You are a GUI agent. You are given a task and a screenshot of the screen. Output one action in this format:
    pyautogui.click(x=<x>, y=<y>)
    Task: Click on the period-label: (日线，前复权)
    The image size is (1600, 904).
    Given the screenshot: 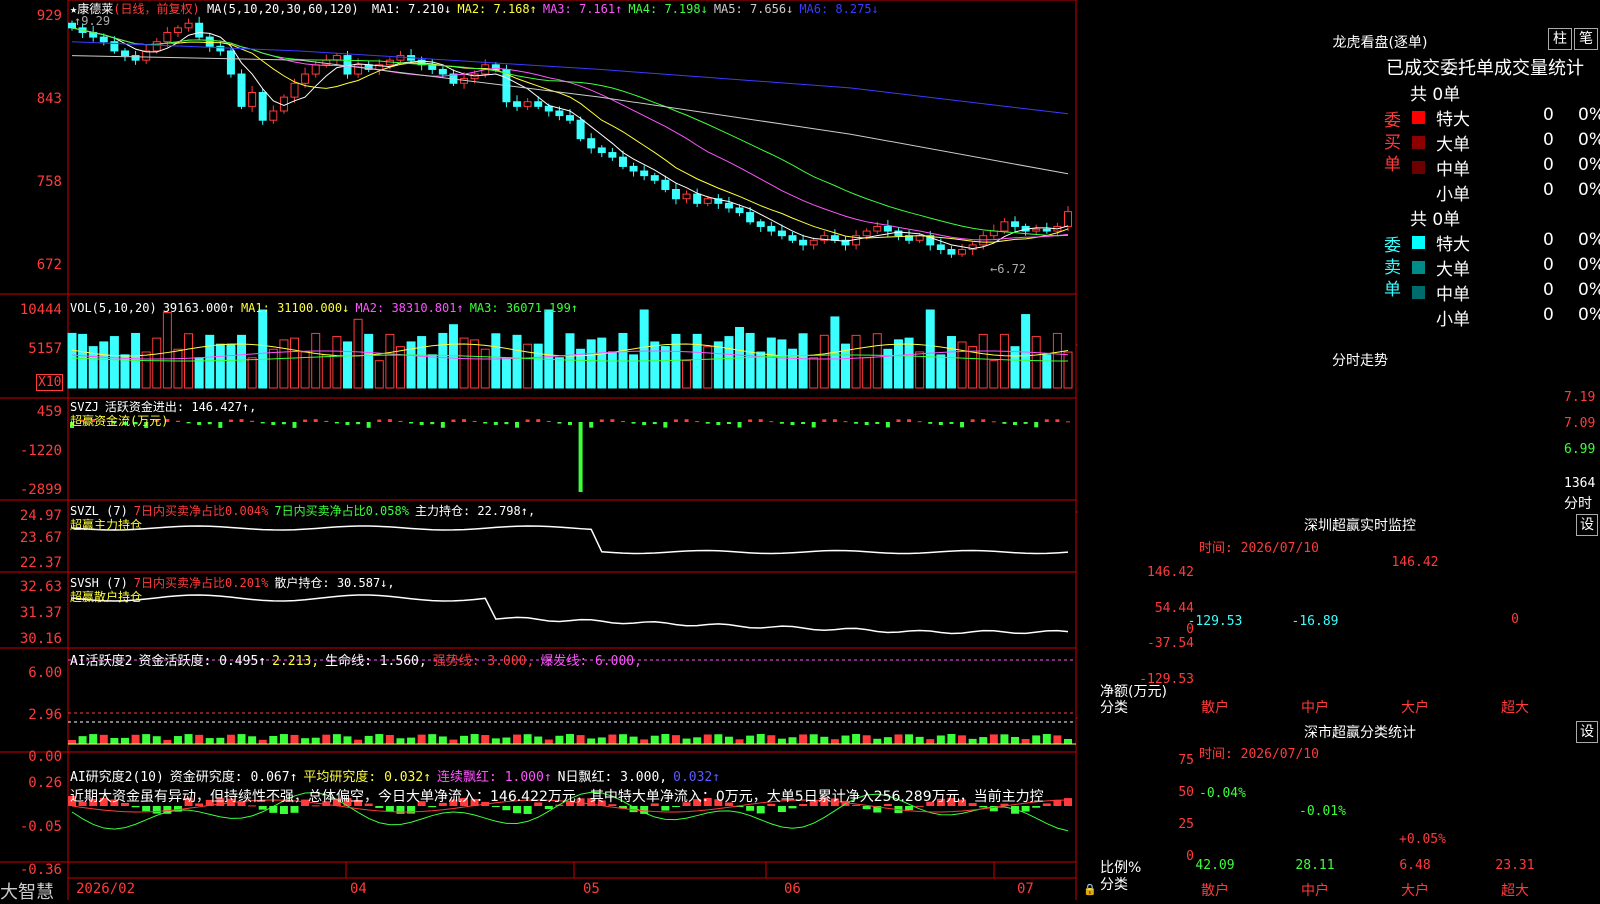 What is the action you would take?
    pyautogui.click(x=156, y=9)
    